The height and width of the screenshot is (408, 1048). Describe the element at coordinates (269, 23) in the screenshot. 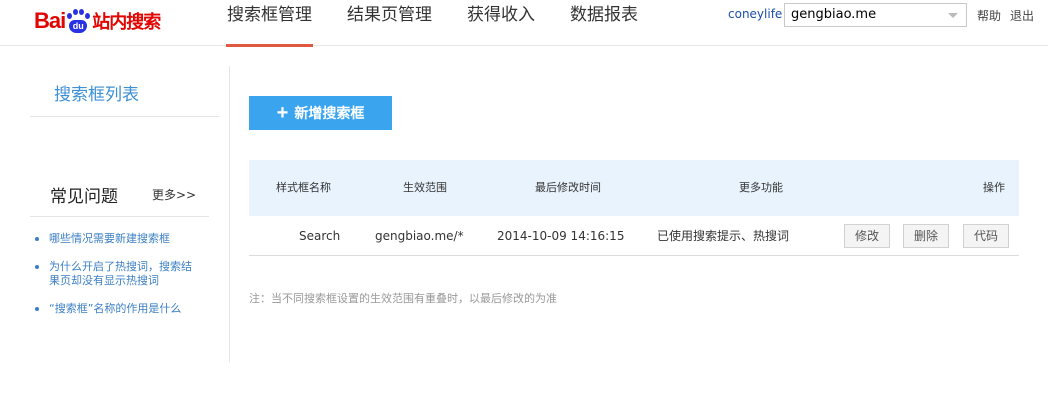

I see `nav-tab-search-box-manage: 搜索框管理` at that location.